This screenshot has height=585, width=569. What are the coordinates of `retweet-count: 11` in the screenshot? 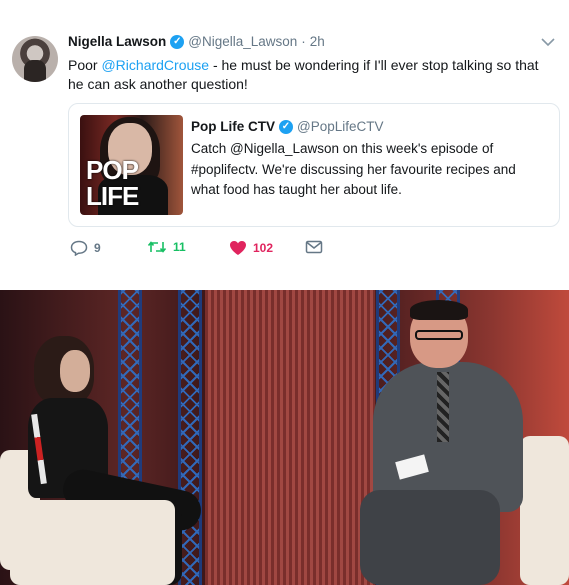 It's located at (179, 247).